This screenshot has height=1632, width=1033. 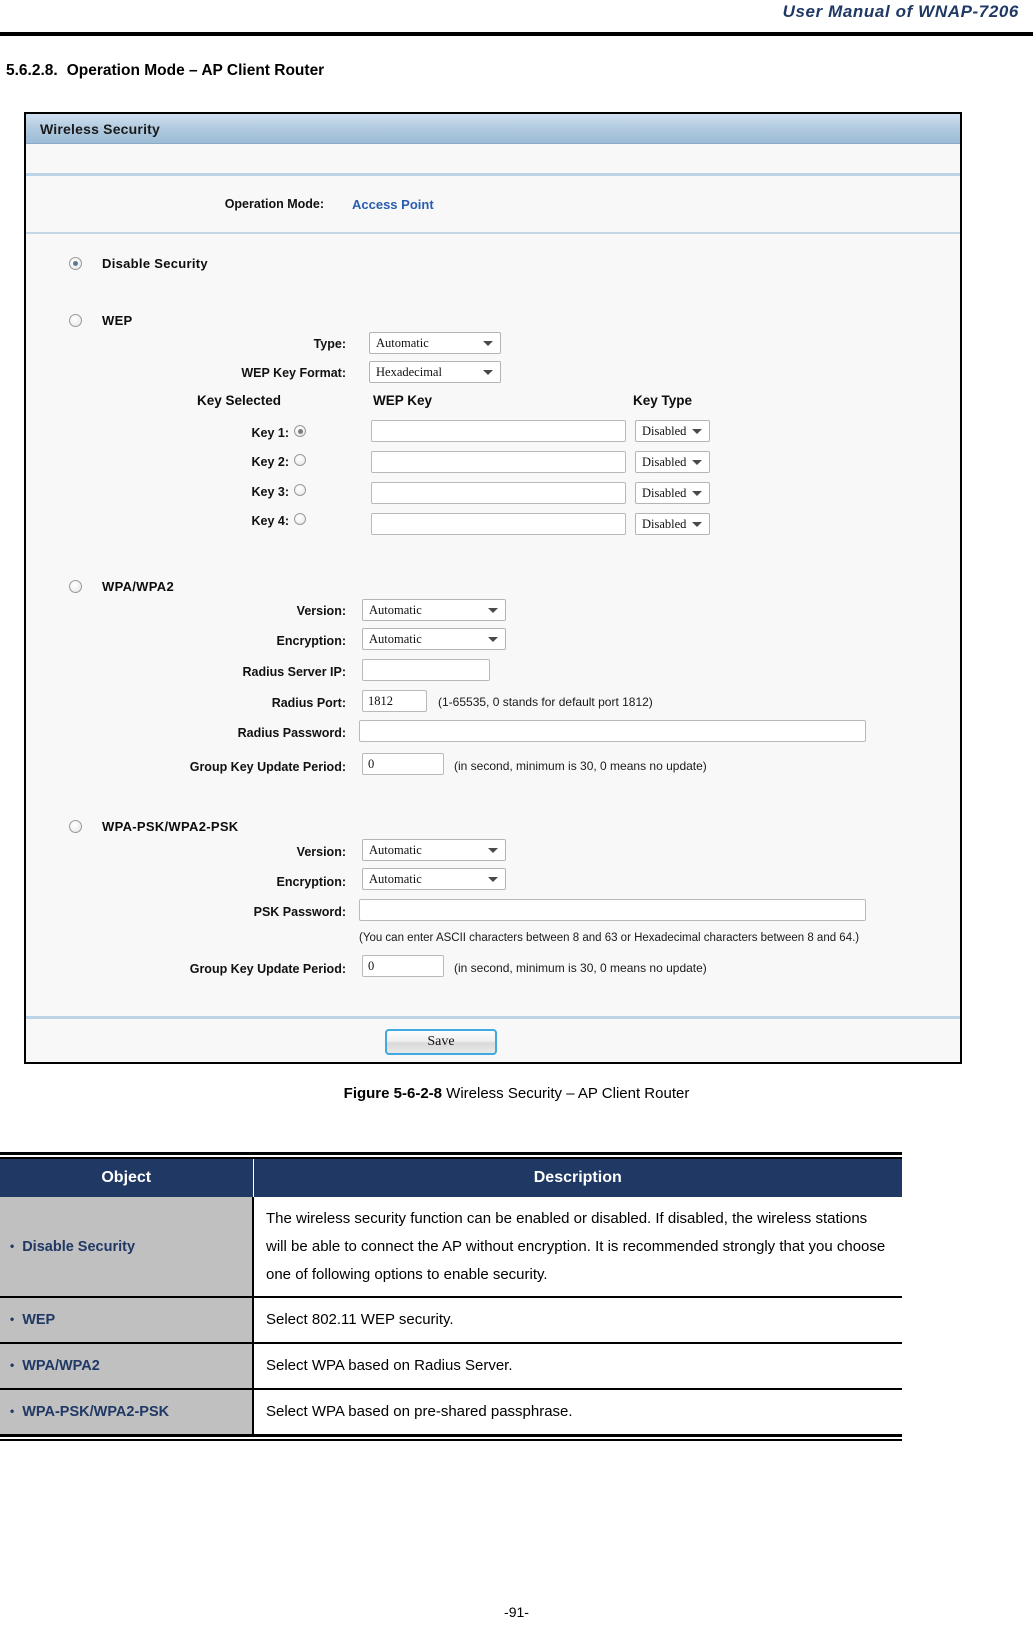 I want to click on key-1-label: Key 1:, so click(x=270, y=433).